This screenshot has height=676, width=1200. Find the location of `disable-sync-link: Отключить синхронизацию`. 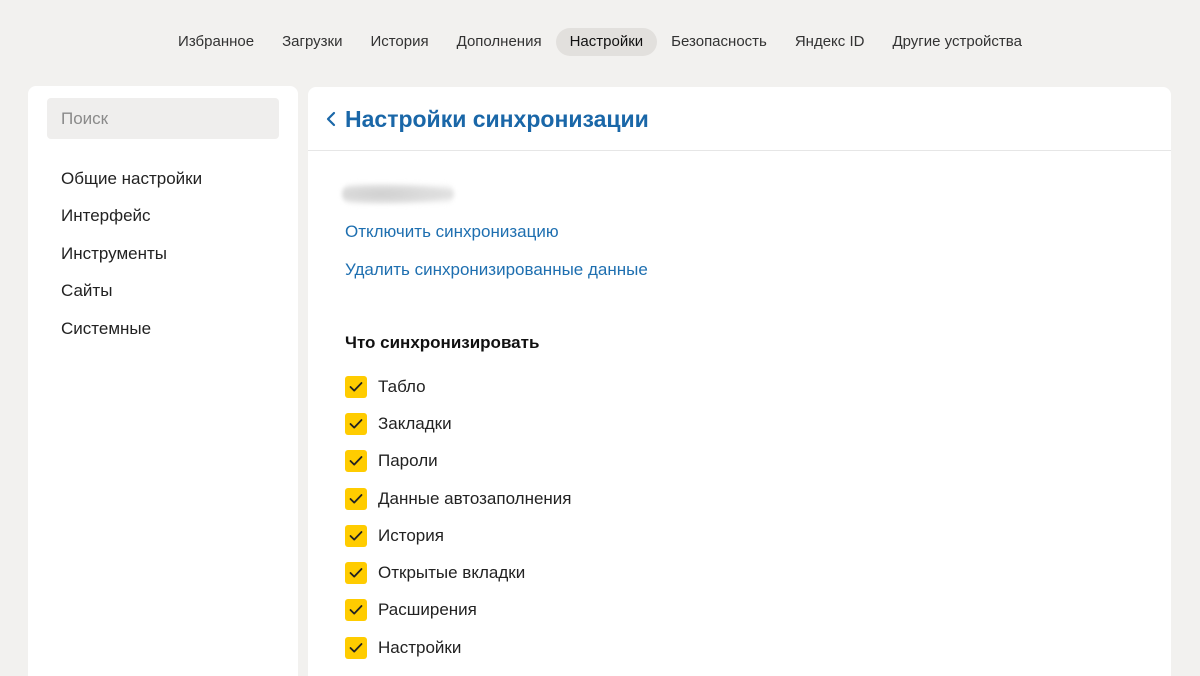

disable-sync-link: Отключить синхронизацию is located at coordinates (452, 232).